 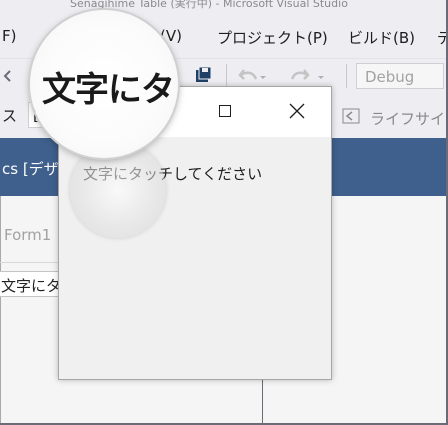 I want to click on close-button, so click(x=297, y=111).